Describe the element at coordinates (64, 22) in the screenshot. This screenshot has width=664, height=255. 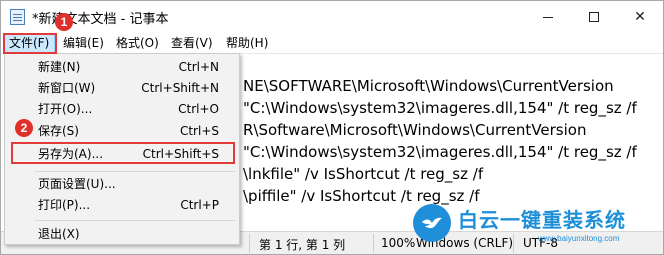
I see `step-badge-1: 1` at that location.